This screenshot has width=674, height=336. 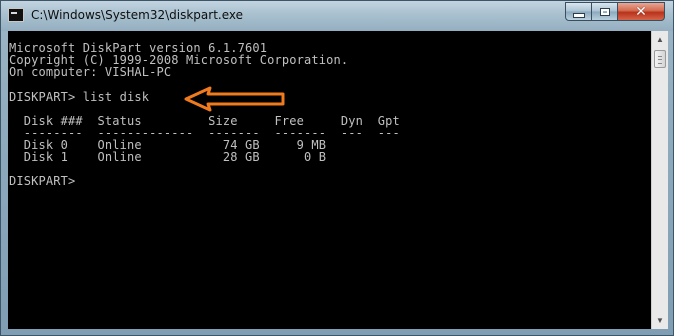 I want to click on console-line-command: DISKPART> list disk, so click(x=79, y=97).